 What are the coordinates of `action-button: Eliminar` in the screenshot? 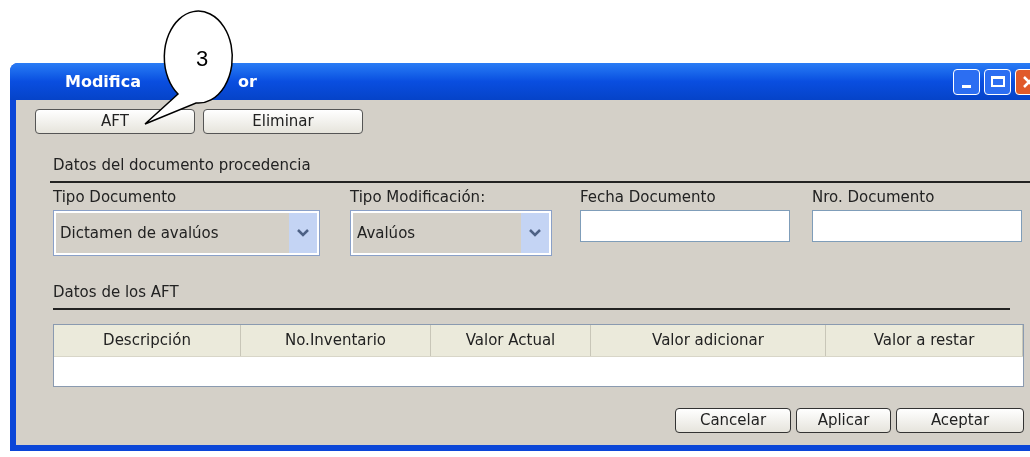 It's located at (283, 121).